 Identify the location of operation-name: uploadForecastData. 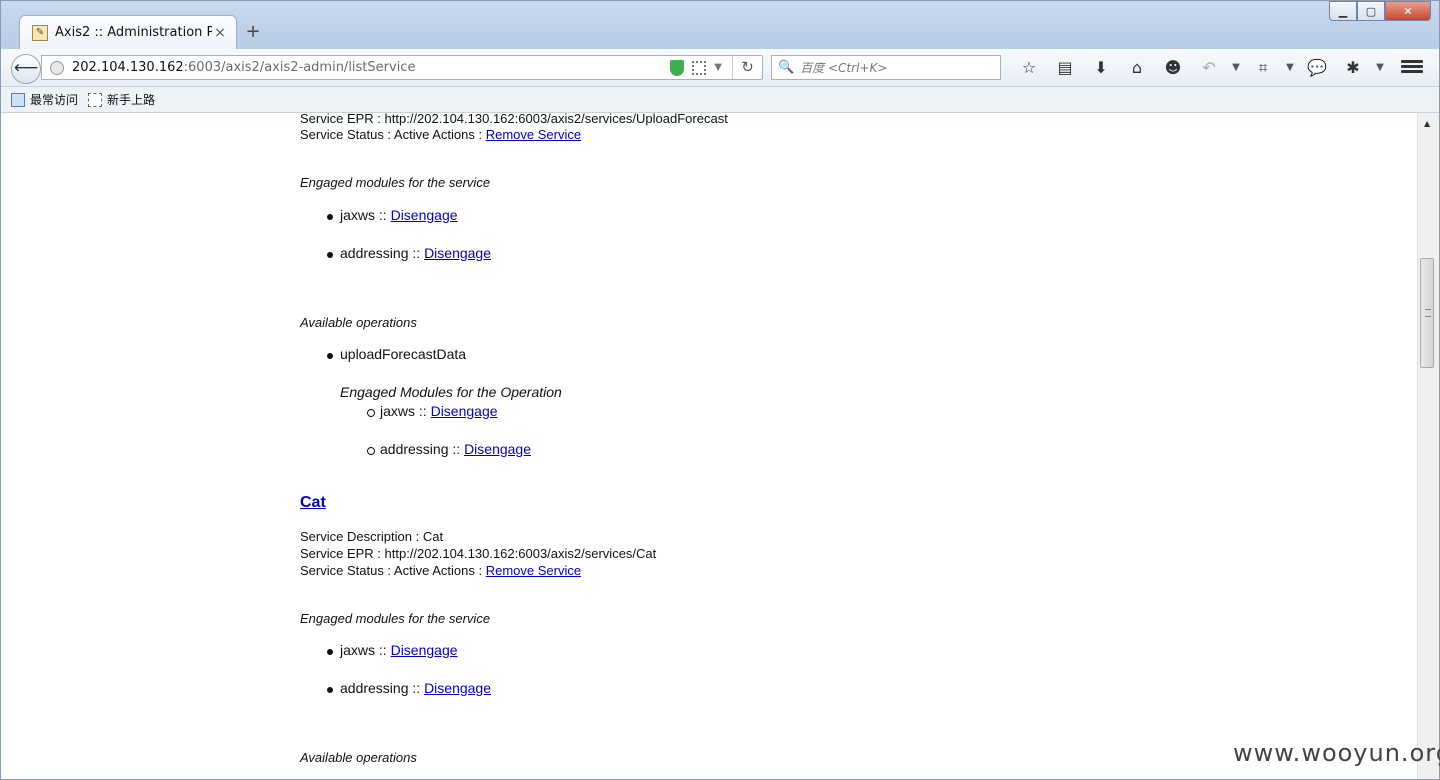
(403, 354).